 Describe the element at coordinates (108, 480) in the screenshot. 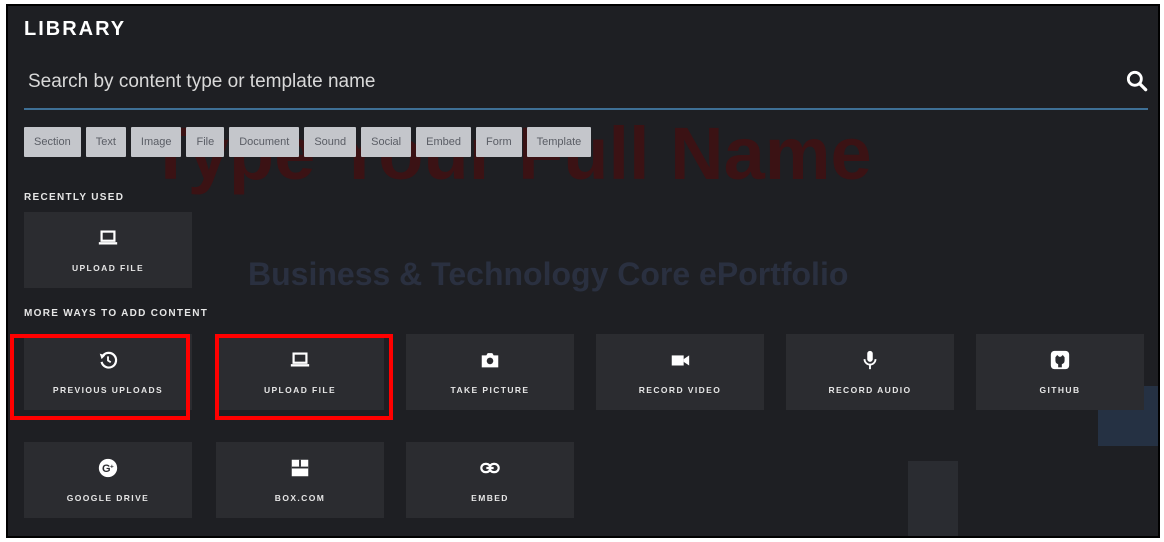

I see `google-drive-tile: G + GOOGLE DRIVE` at that location.